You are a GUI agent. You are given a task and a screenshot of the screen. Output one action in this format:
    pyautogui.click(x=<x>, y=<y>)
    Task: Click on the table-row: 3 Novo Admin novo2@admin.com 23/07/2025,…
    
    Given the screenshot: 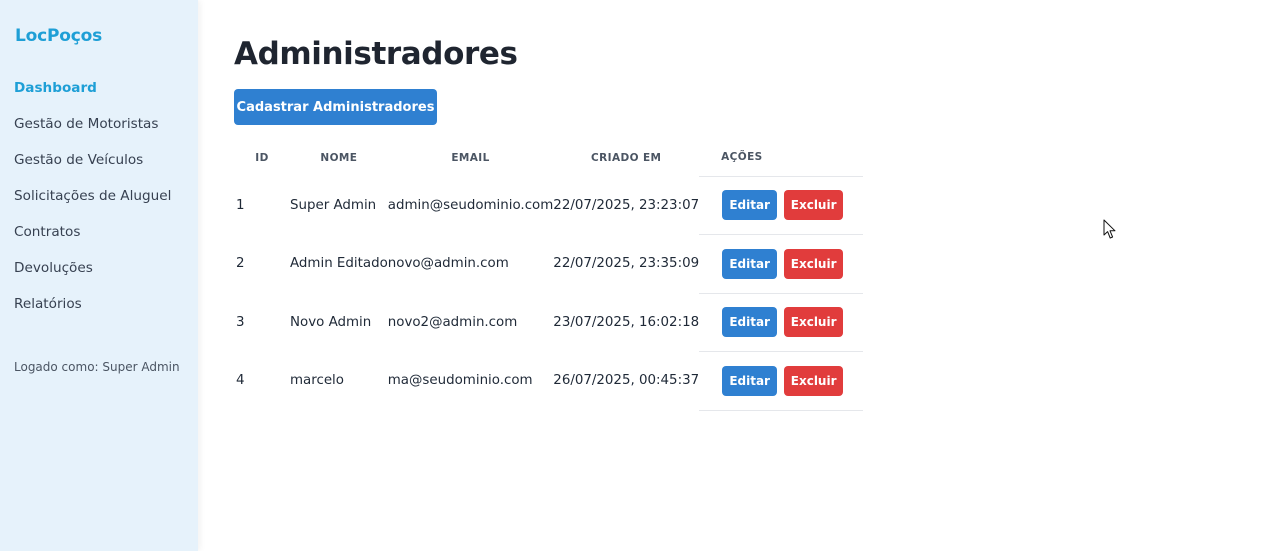 What is the action you would take?
    pyautogui.click(x=549, y=322)
    